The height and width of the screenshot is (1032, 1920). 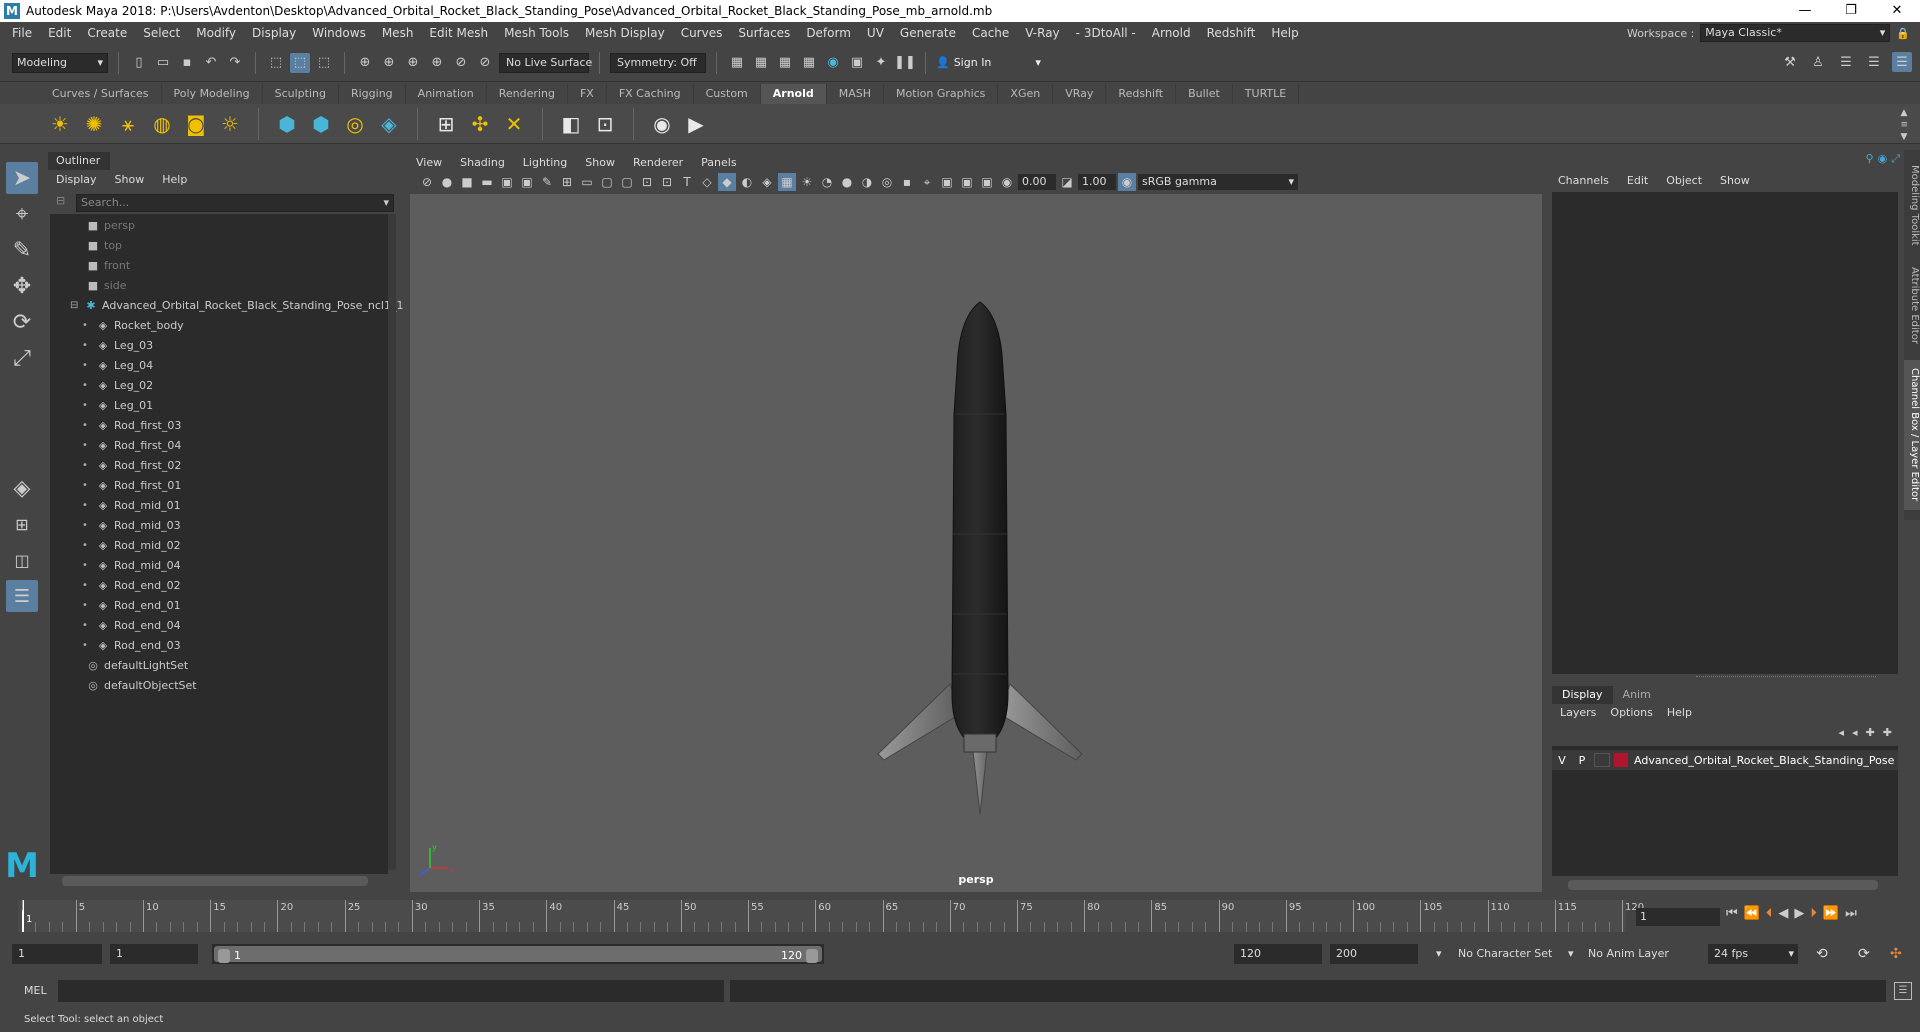 I want to click on flush-caches-icon: ✣, so click(x=480, y=124).